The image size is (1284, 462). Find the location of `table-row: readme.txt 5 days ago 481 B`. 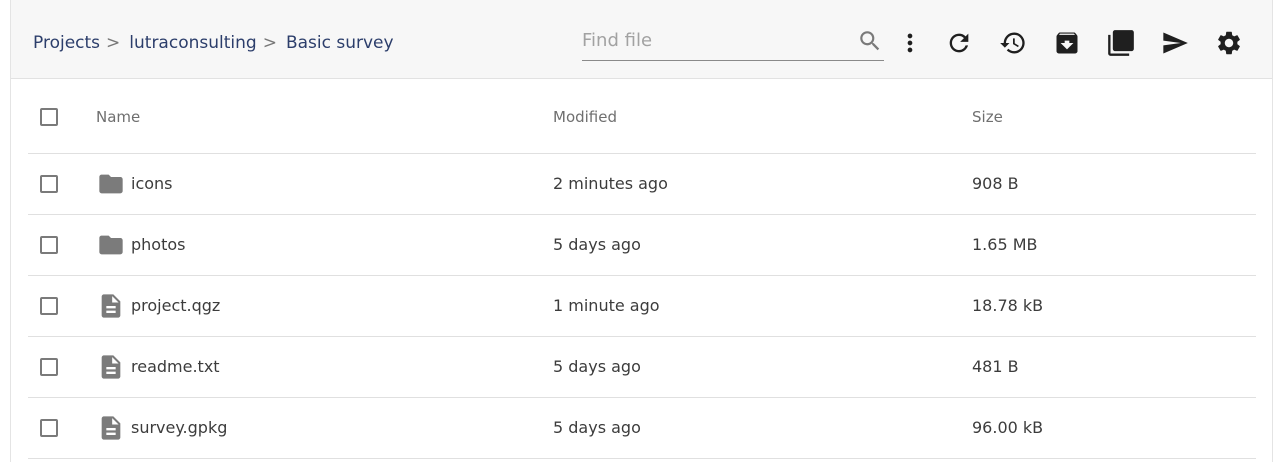

table-row: readme.txt 5 days ago 481 B is located at coordinates (642, 367).